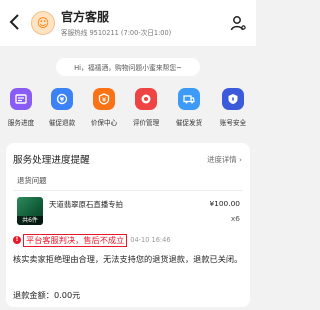 This screenshot has width=320, height=310. I want to click on quick-action-ship-urge: 催促发货, so click(189, 110).